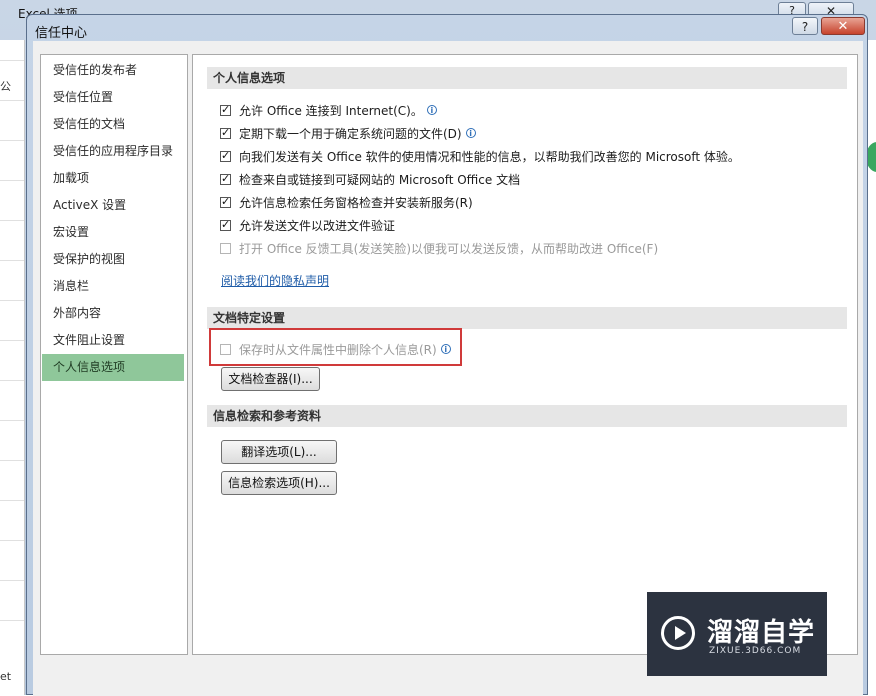 The image size is (876, 696). Describe the element at coordinates (12, 367) in the screenshot. I see `spreadsheet-background: 公 et` at that location.